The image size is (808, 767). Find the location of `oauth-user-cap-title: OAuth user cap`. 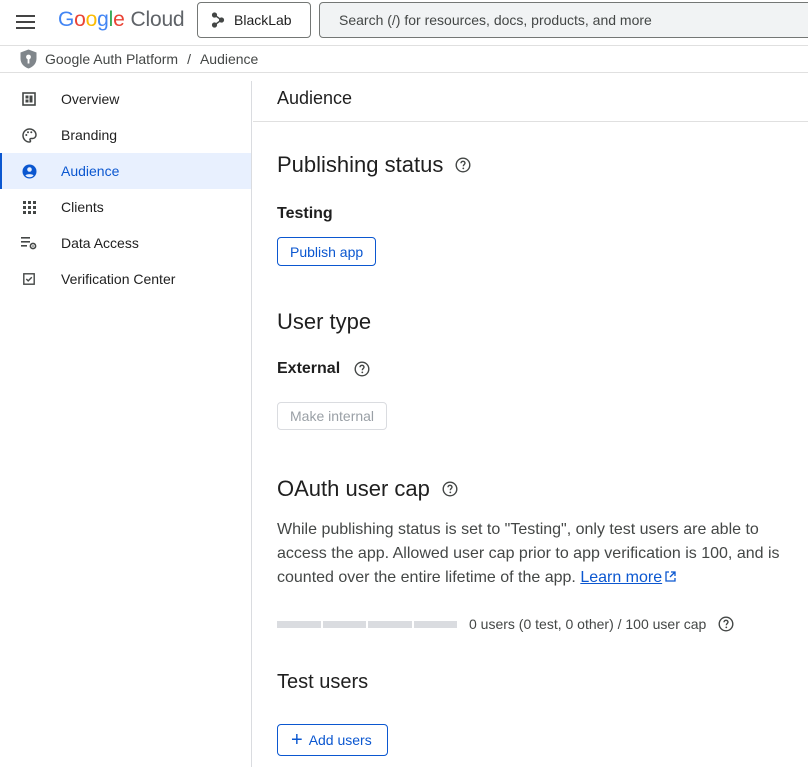

oauth-user-cap-title: OAuth user cap is located at coordinates (353, 488).